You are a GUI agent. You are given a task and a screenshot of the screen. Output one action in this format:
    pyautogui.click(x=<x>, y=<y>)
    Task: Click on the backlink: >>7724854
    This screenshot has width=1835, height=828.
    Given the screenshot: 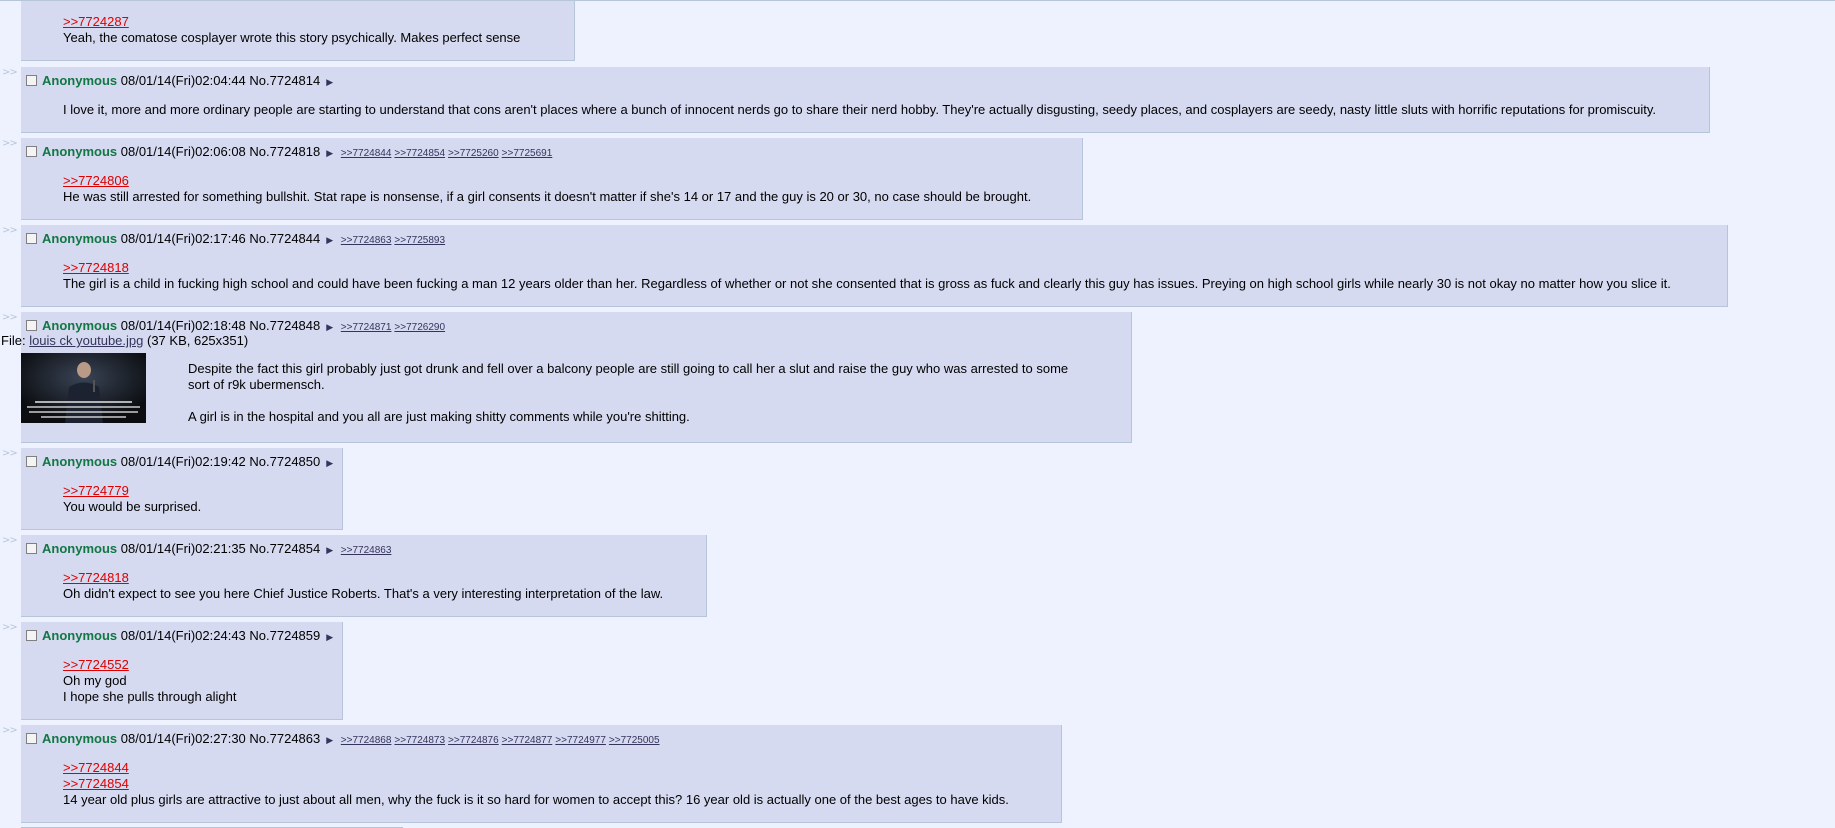 What is the action you would take?
    pyautogui.click(x=419, y=153)
    